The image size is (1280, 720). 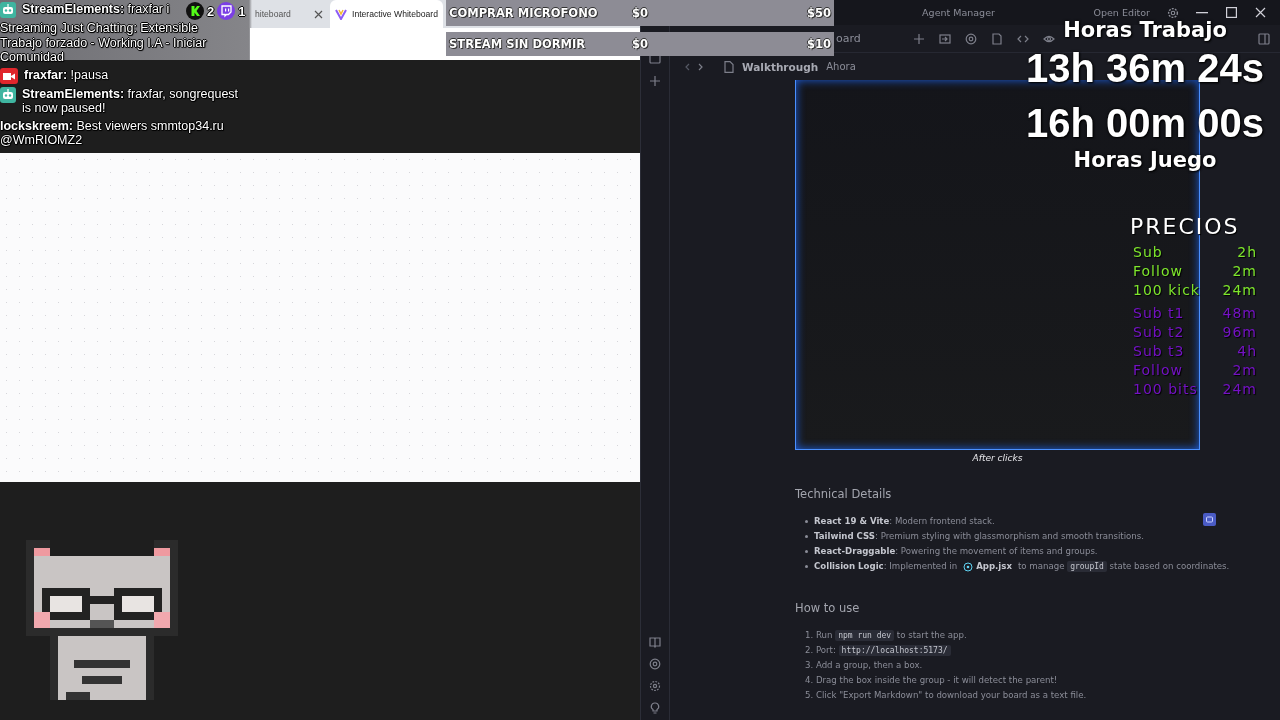 I want to click on robot-icon, so click(x=8, y=10).